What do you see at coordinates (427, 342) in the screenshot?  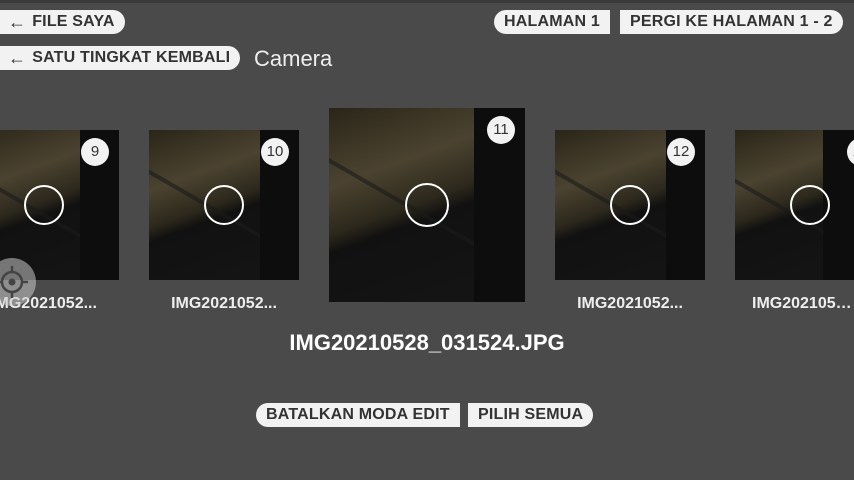 I see `selected-filename: IMG20210528_031524.JPG` at bounding box center [427, 342].